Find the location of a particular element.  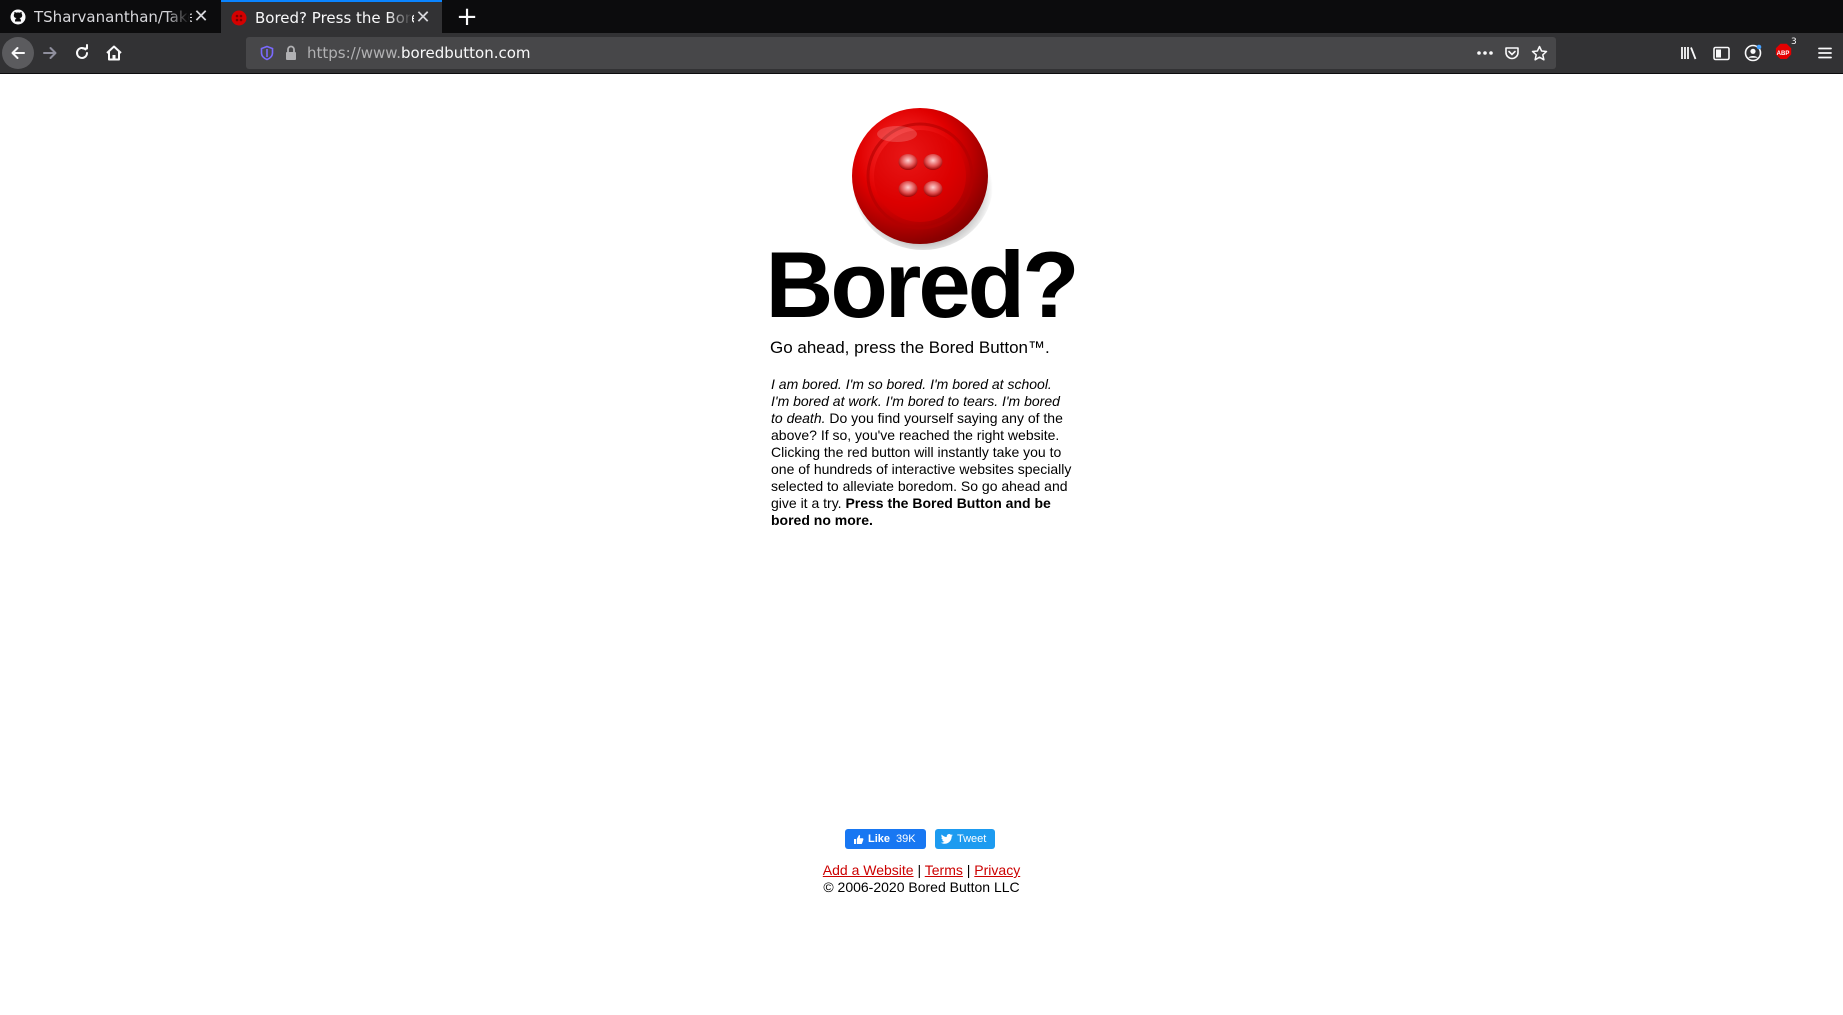

tweet-button: Tweet is located at coordinates (965, 839).